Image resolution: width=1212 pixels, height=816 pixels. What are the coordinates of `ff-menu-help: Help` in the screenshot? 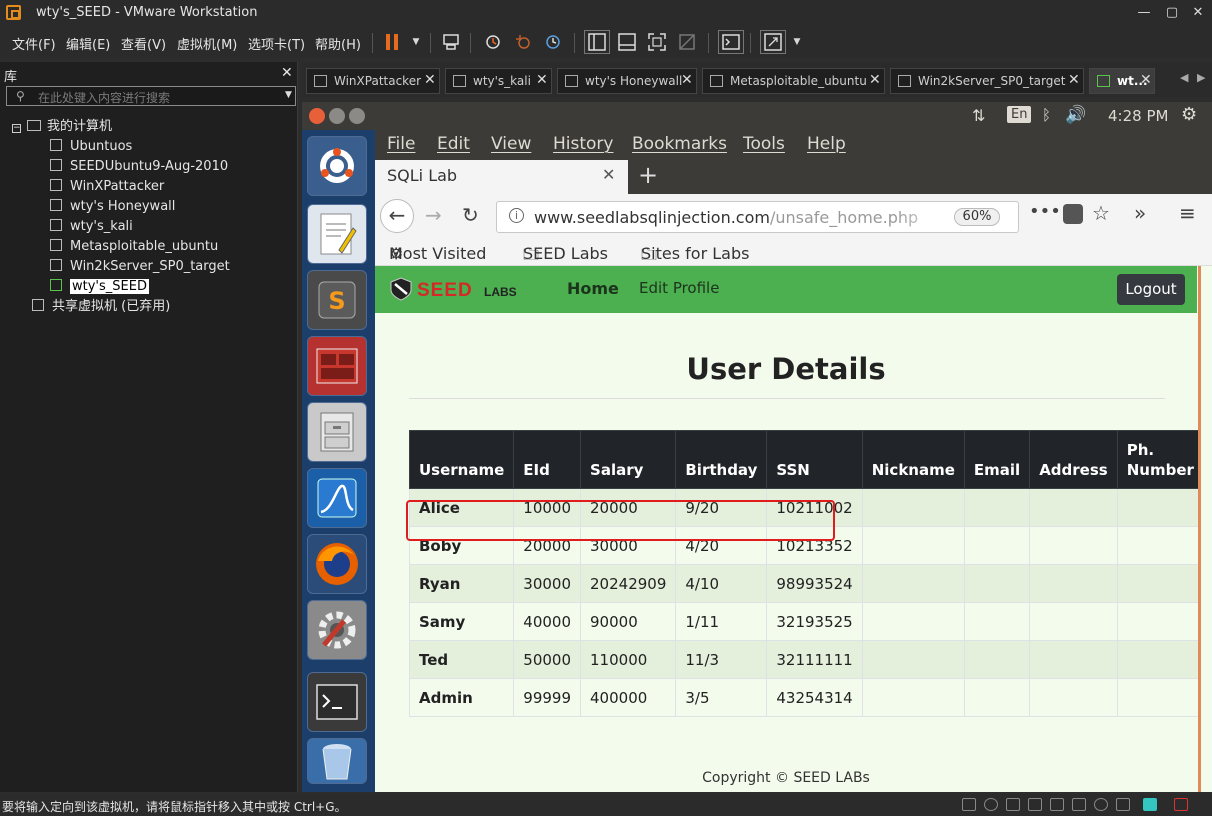 It's located at (826, 144).